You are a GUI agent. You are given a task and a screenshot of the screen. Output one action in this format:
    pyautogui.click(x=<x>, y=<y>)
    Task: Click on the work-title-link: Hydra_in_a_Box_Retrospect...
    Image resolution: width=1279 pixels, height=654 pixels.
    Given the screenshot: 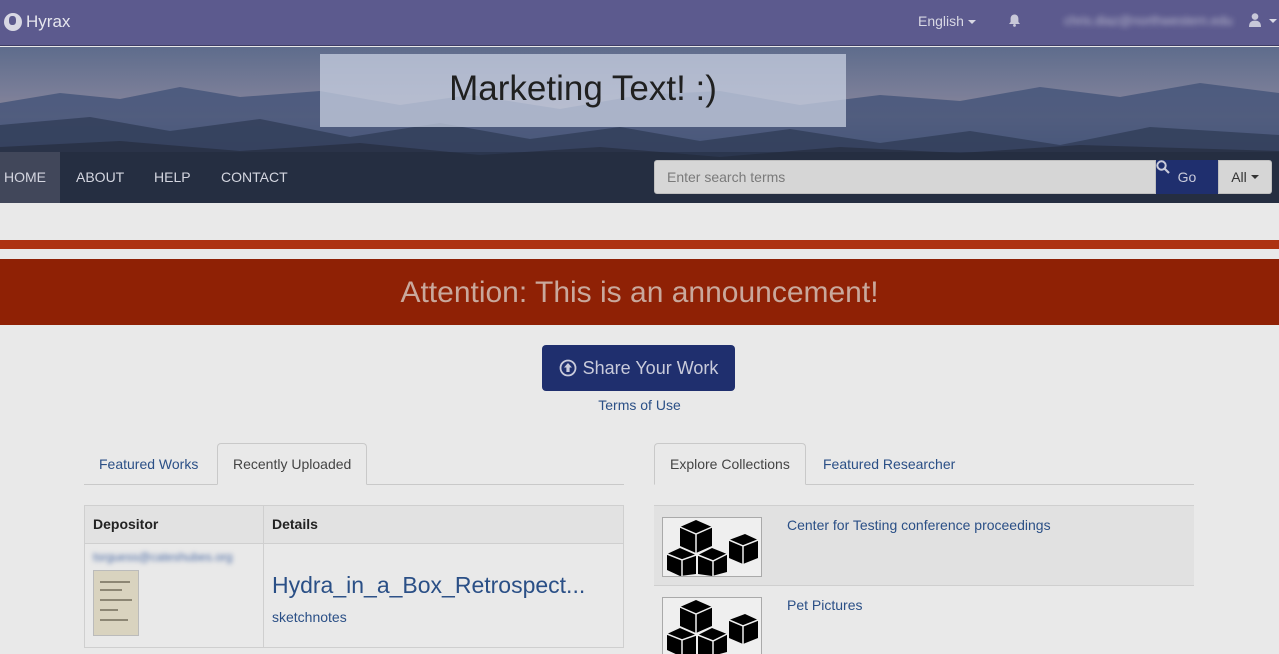 What is the action you would take?
    pyautogui.click(x=443, y=585)
    